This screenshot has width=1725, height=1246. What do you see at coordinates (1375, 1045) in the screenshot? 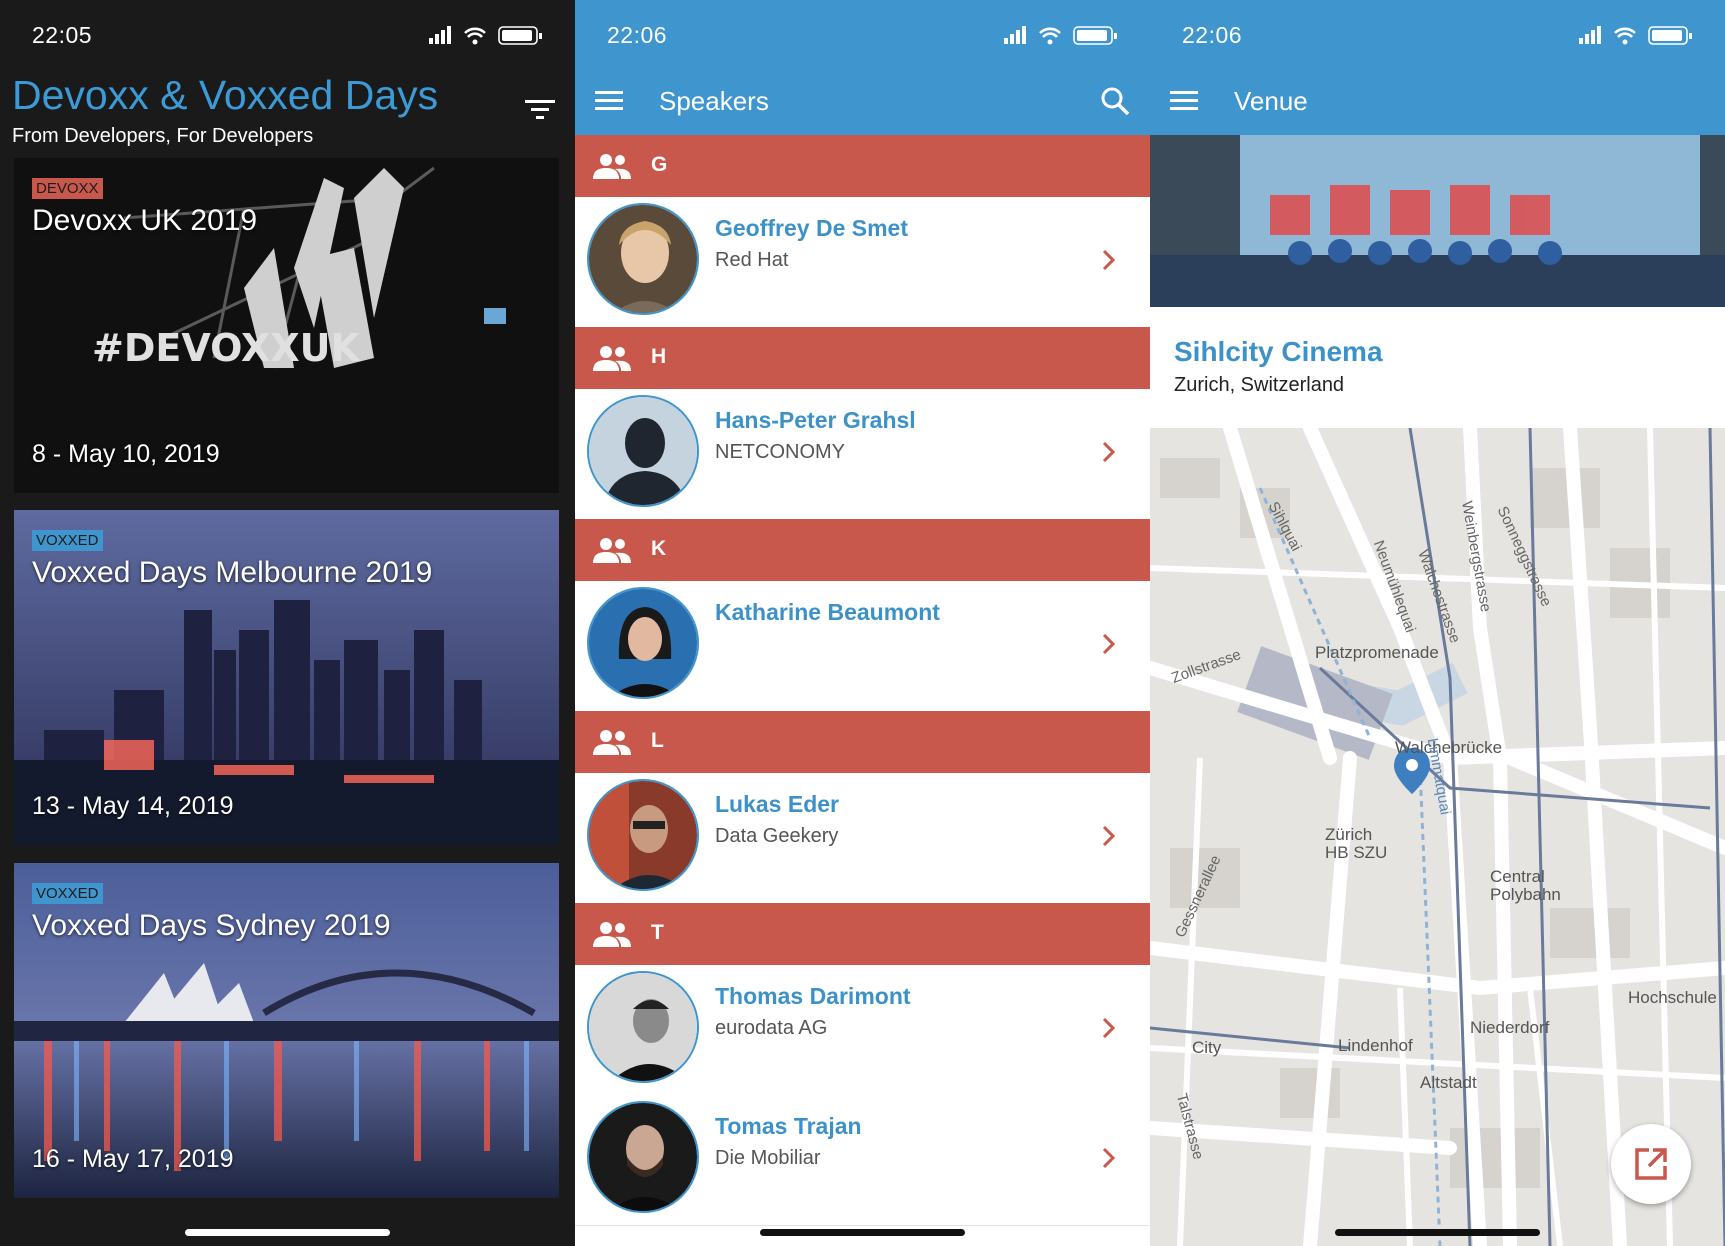
I see `map-label: Lindenhof` at bounding box center [1375, 1045].